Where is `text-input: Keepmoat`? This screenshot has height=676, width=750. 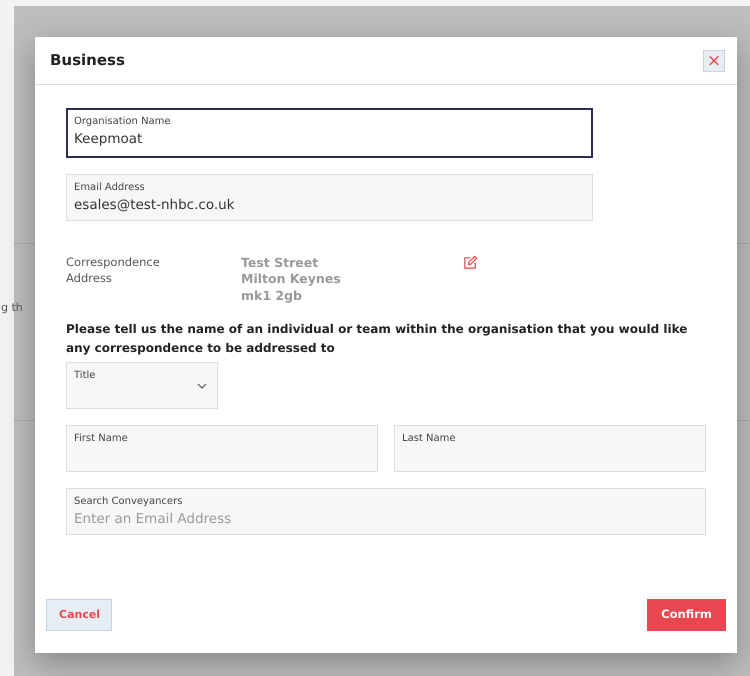 text-input: Keepmoat is located at coordinates (329, 139).